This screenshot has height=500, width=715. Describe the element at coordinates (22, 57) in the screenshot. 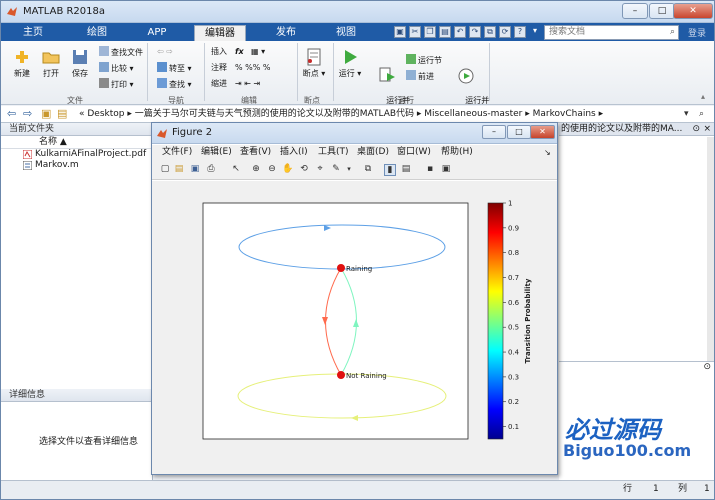

I see `new-icon` at that location.